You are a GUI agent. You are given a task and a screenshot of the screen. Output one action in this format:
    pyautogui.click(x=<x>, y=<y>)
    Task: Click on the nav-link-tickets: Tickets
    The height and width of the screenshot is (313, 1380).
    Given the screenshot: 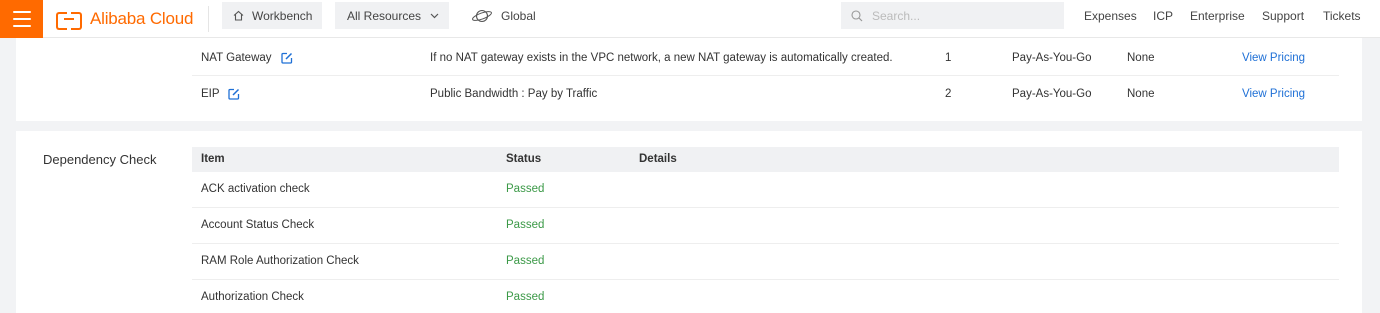 What is the action you would take?
    pyautogui.click(x=1342, y=16)
    